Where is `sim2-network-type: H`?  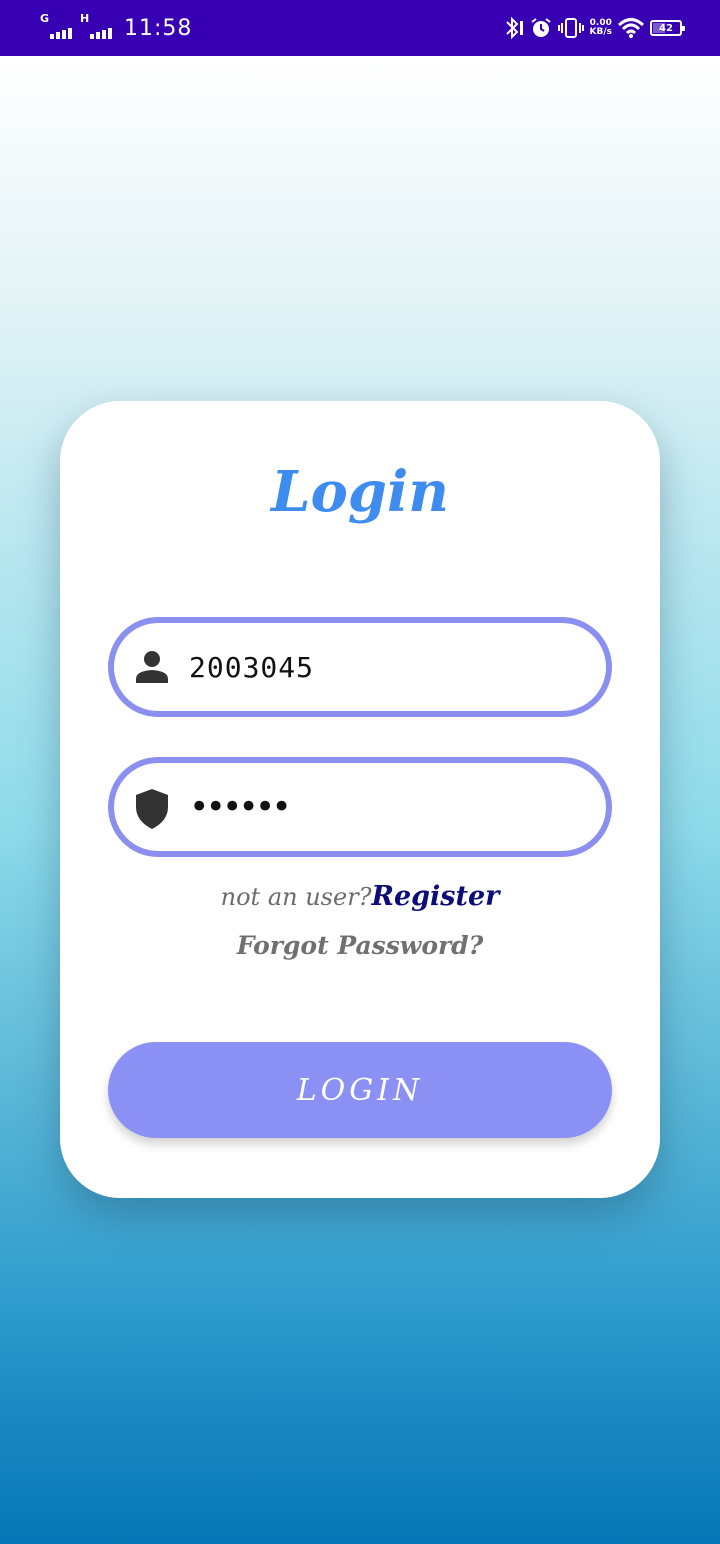
sim2-network-type: H is located at coordinates (85, 18).